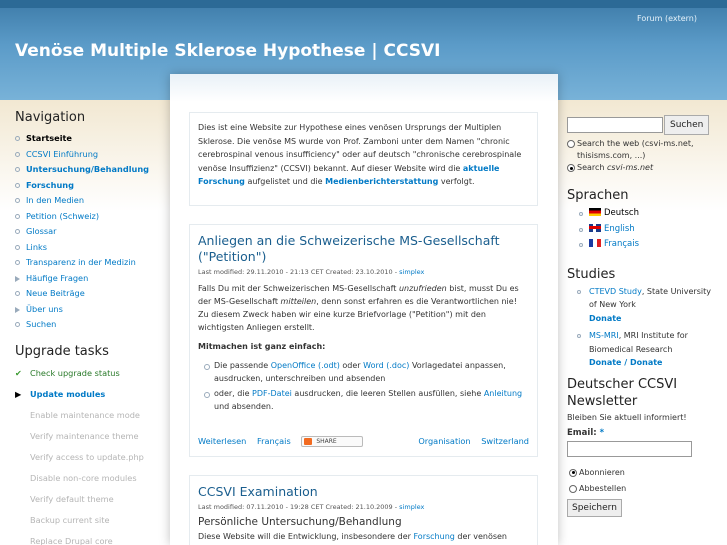 The height and width of the screenshot is (545, 727). Describe the element at coordinates (604, 335) in the screenshot. I see `study-link: MS-MRI` at that location.